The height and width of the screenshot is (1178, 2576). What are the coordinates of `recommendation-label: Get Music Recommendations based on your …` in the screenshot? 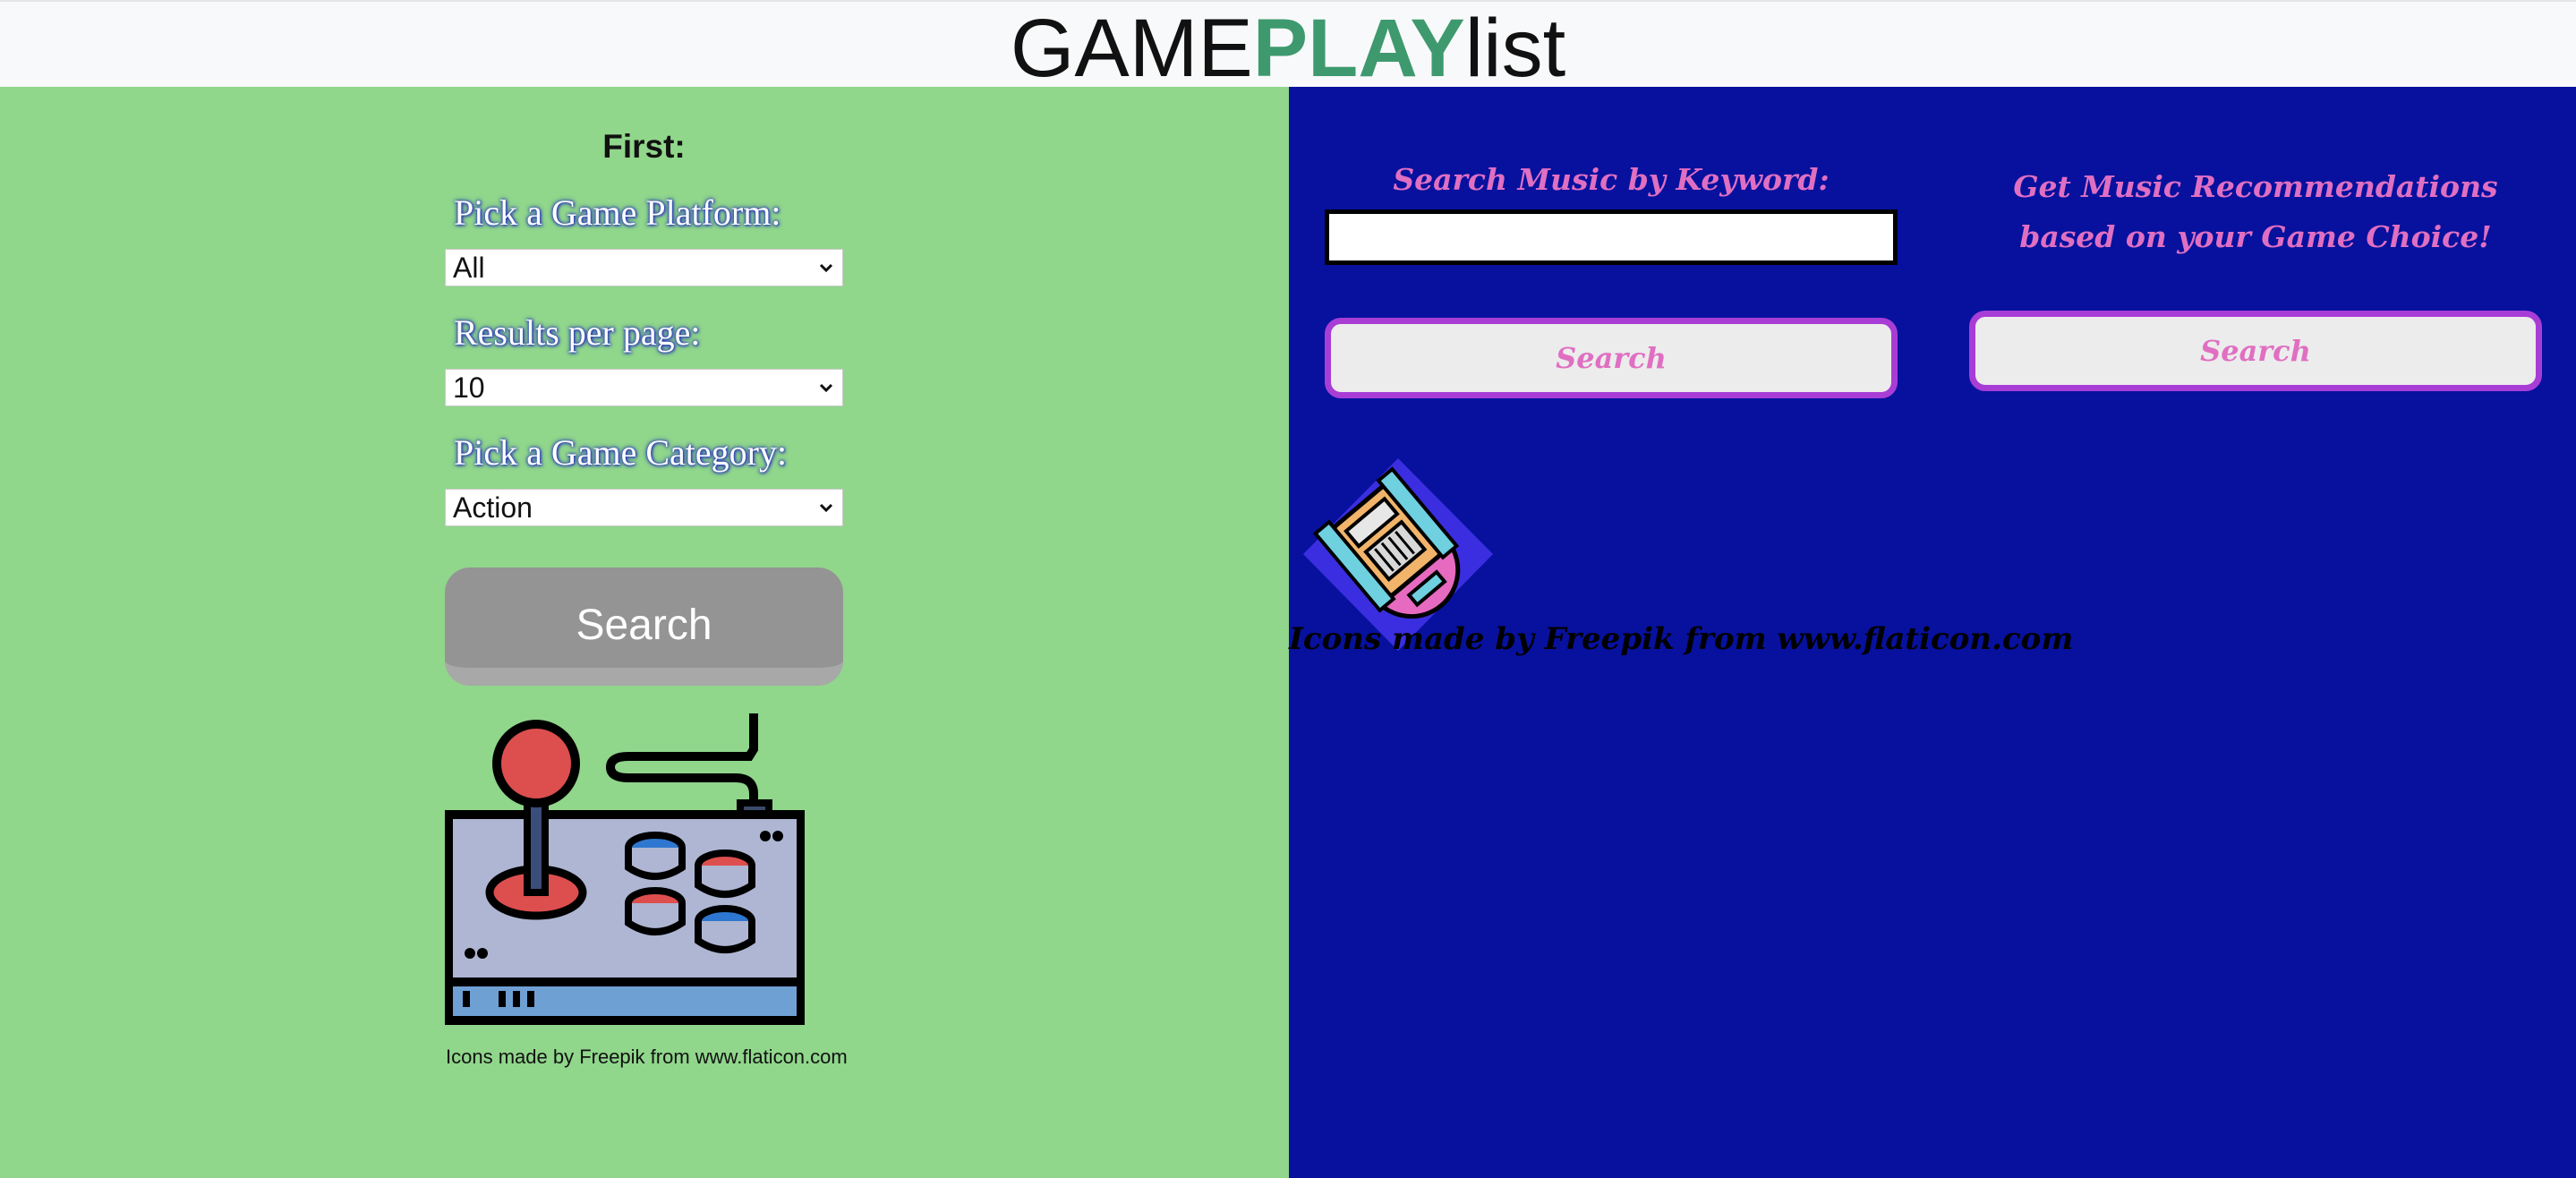 It's located at (2255, 212).